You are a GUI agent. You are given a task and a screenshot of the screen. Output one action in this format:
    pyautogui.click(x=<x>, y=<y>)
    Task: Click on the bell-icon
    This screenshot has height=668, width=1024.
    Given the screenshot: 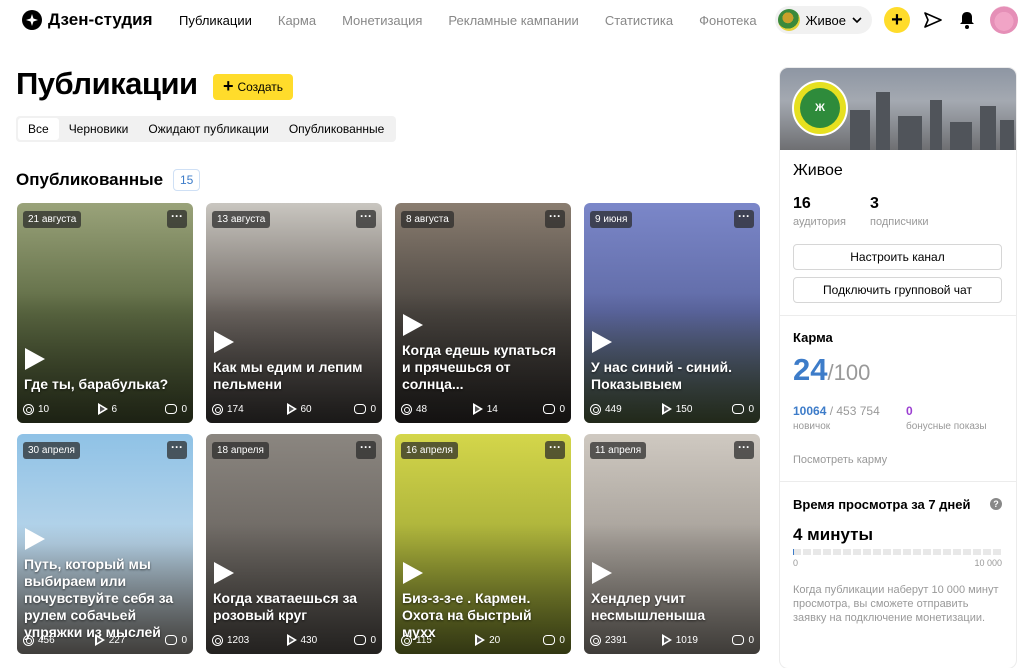 What is the action you would take?
    pyautogui.click(x=967, y=20)
    